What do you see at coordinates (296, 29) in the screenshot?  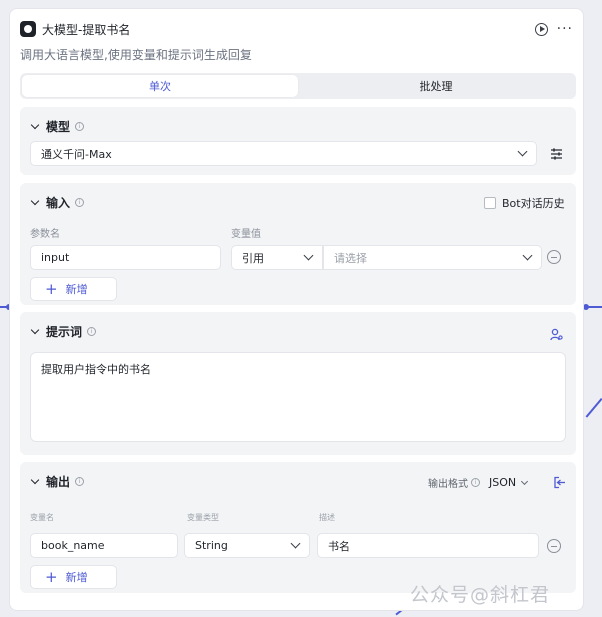 I see `node-header: 大模型-提取书名 ···` at bounding box center [296, 29].